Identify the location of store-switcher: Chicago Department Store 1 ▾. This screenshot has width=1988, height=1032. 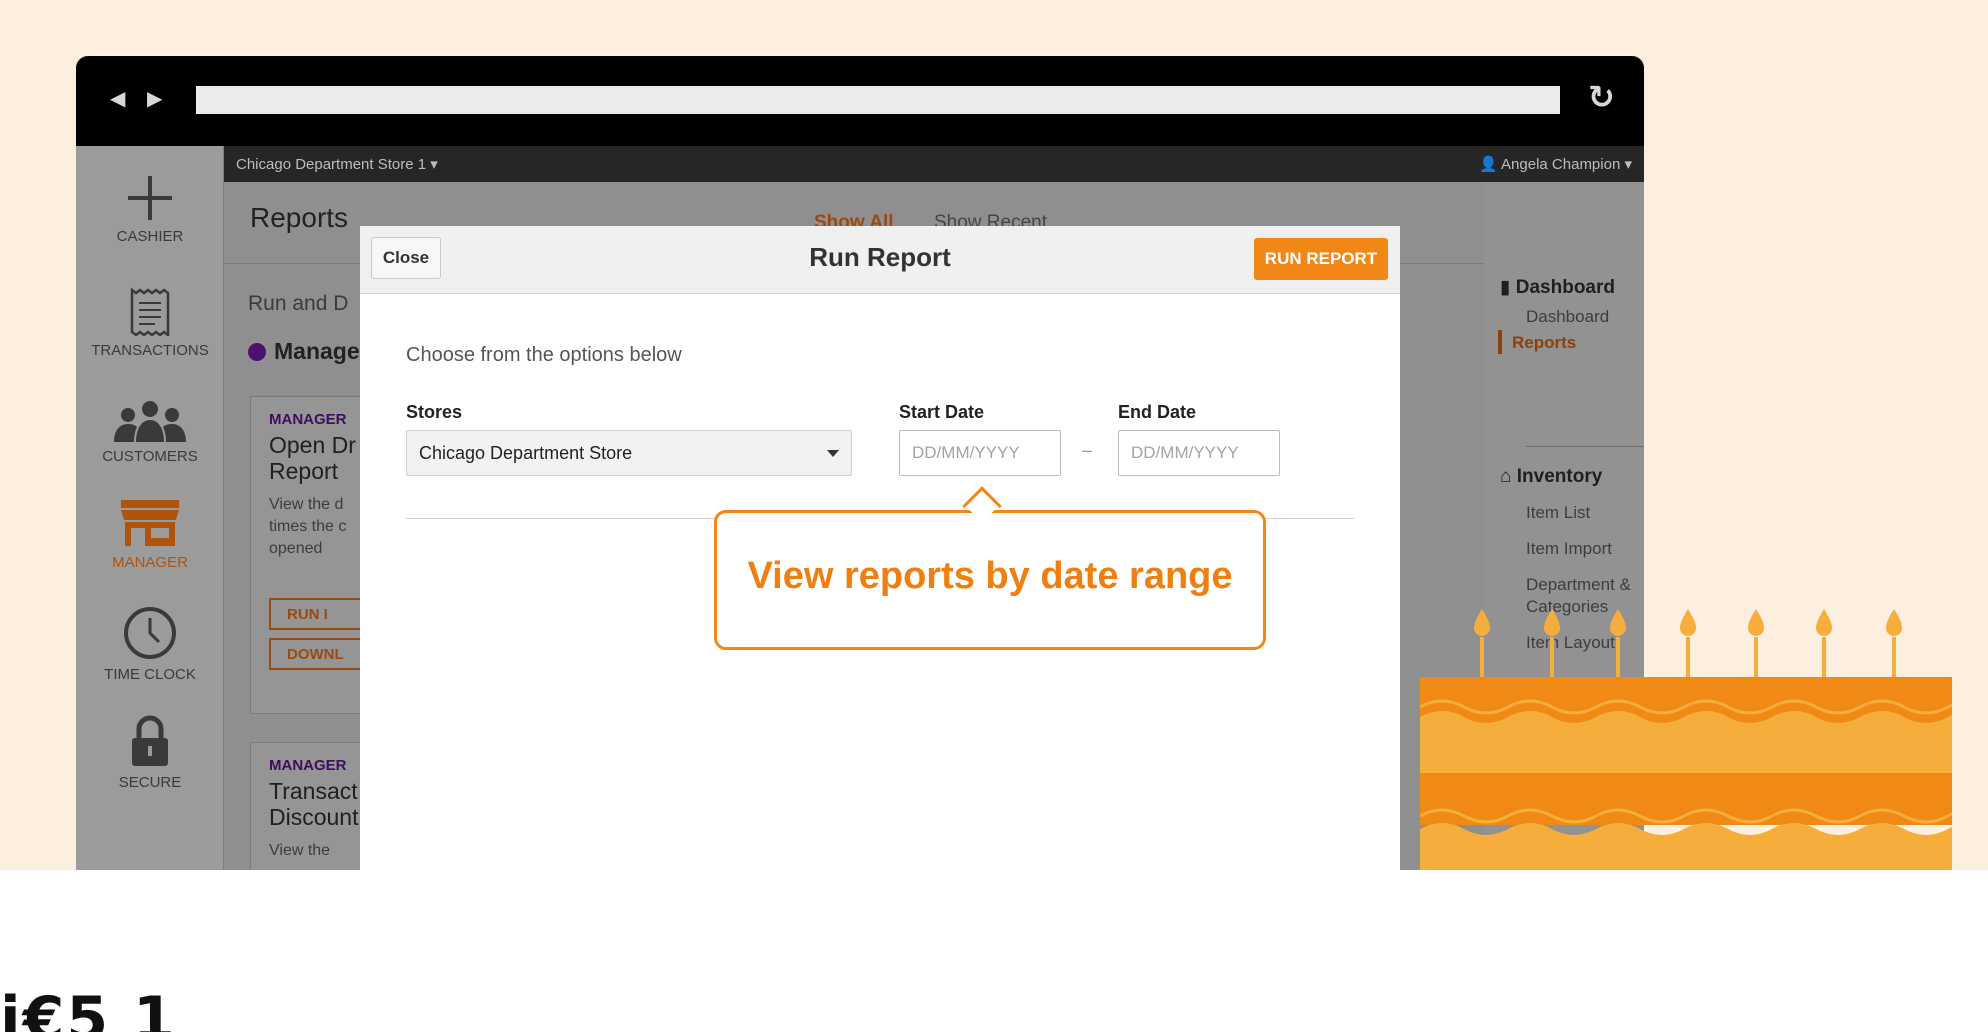
(337, 164).